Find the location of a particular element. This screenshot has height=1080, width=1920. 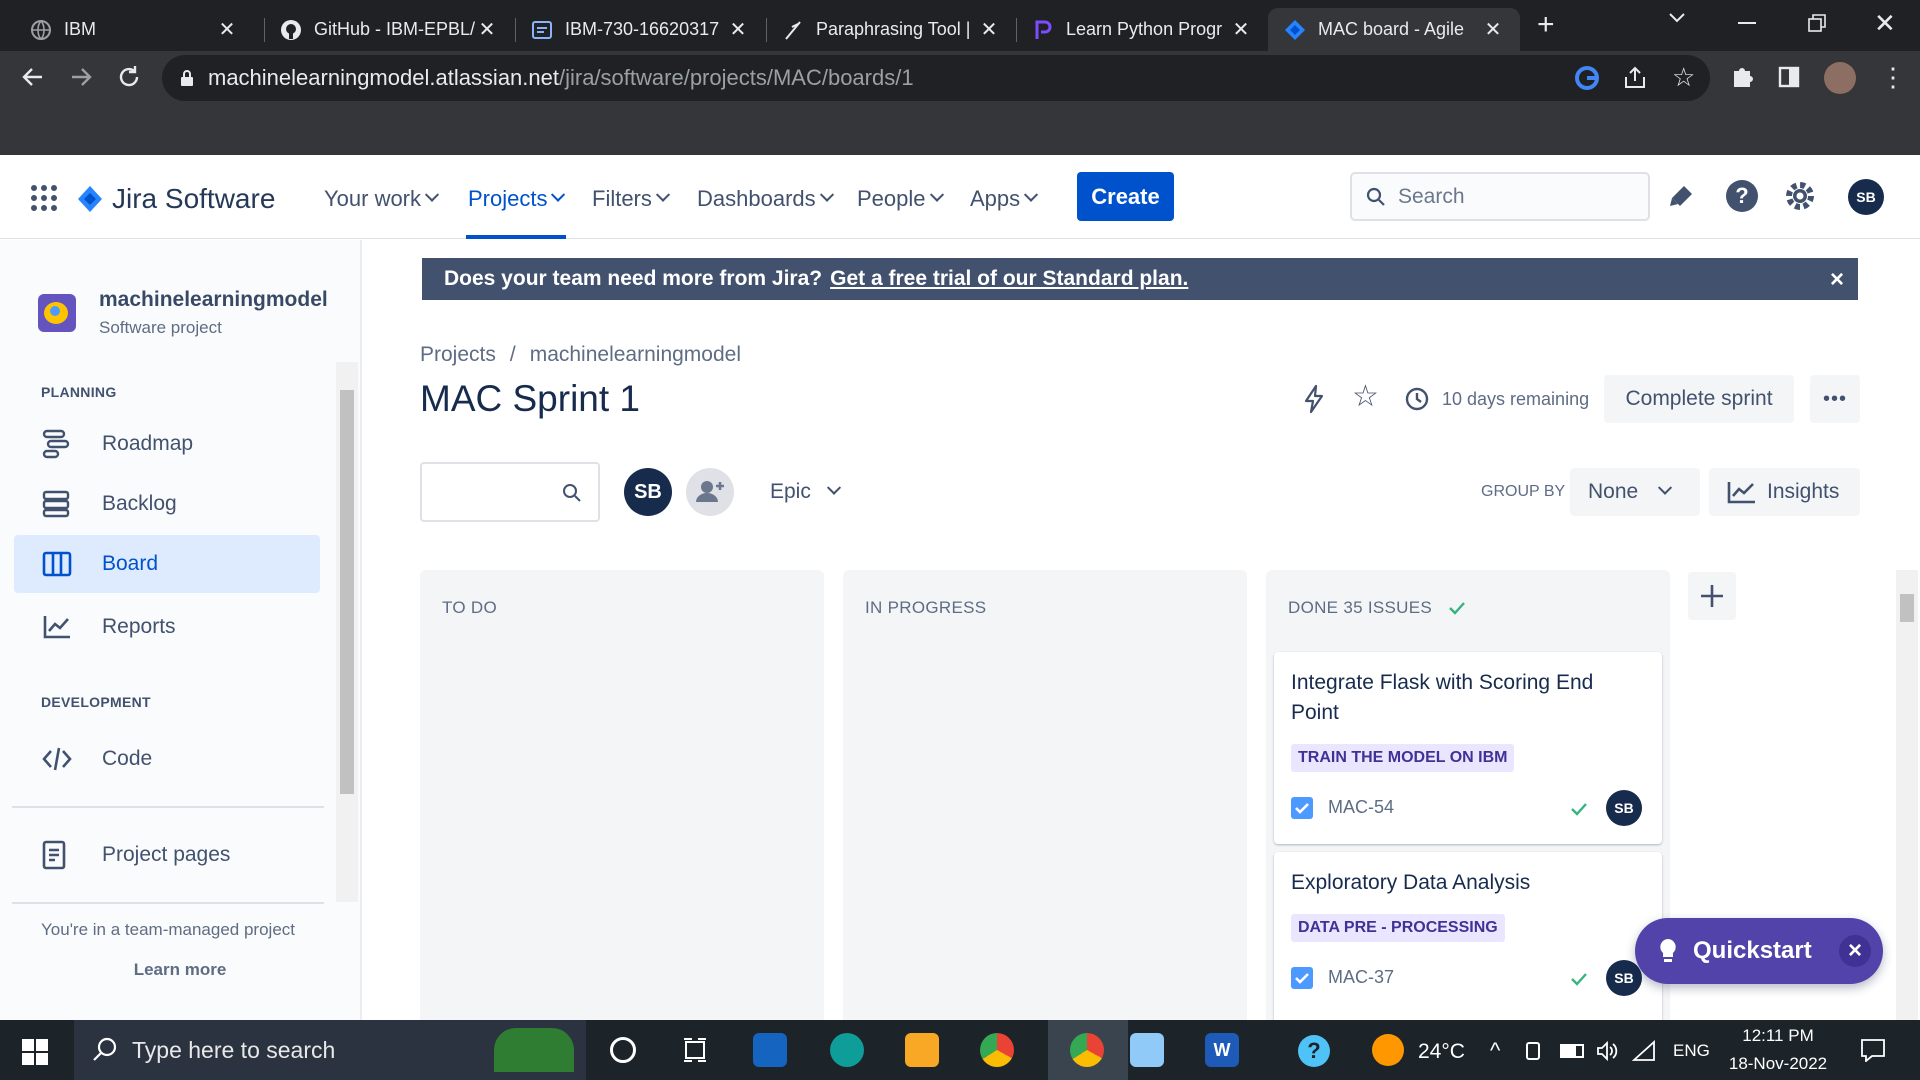

banner-link: Get a free trial of our Standard plan. is located at coordinates (1009, 279).